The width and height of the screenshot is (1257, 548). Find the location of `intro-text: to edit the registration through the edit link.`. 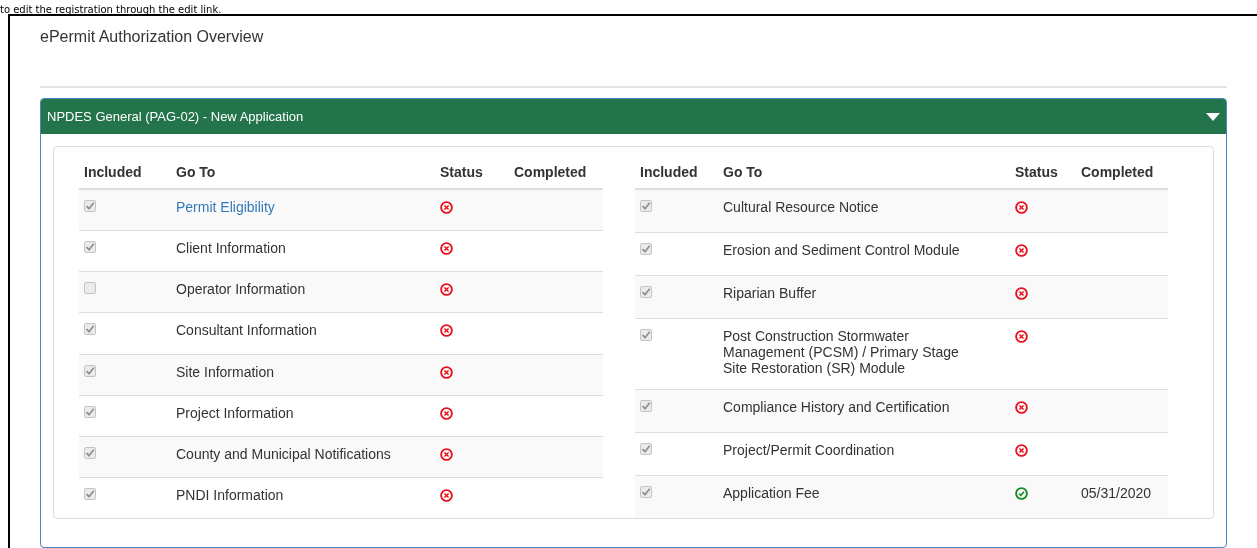

intro-text: to edit the registration through the edit link. is located at coordinates (111, 10).